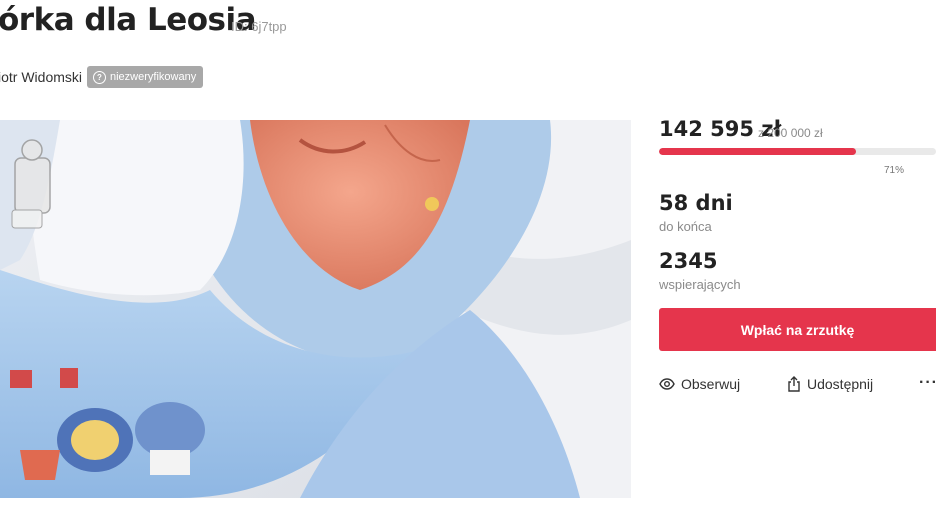  Describe the element at coordinates (99, 77) in the screenshot. I see `question-circle-icon: ?` at that location.